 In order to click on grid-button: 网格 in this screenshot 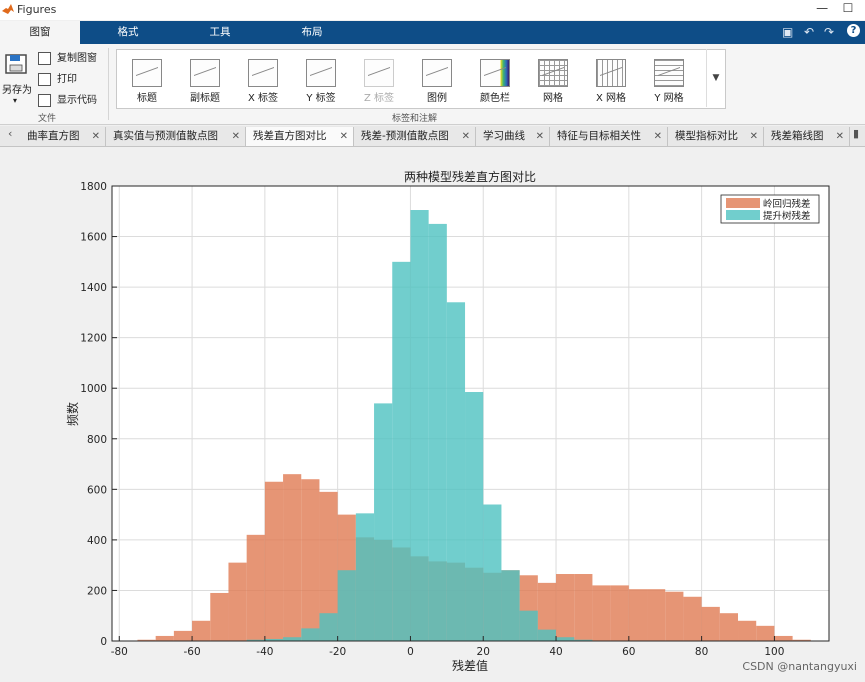, I will do `click(553, 78)`.